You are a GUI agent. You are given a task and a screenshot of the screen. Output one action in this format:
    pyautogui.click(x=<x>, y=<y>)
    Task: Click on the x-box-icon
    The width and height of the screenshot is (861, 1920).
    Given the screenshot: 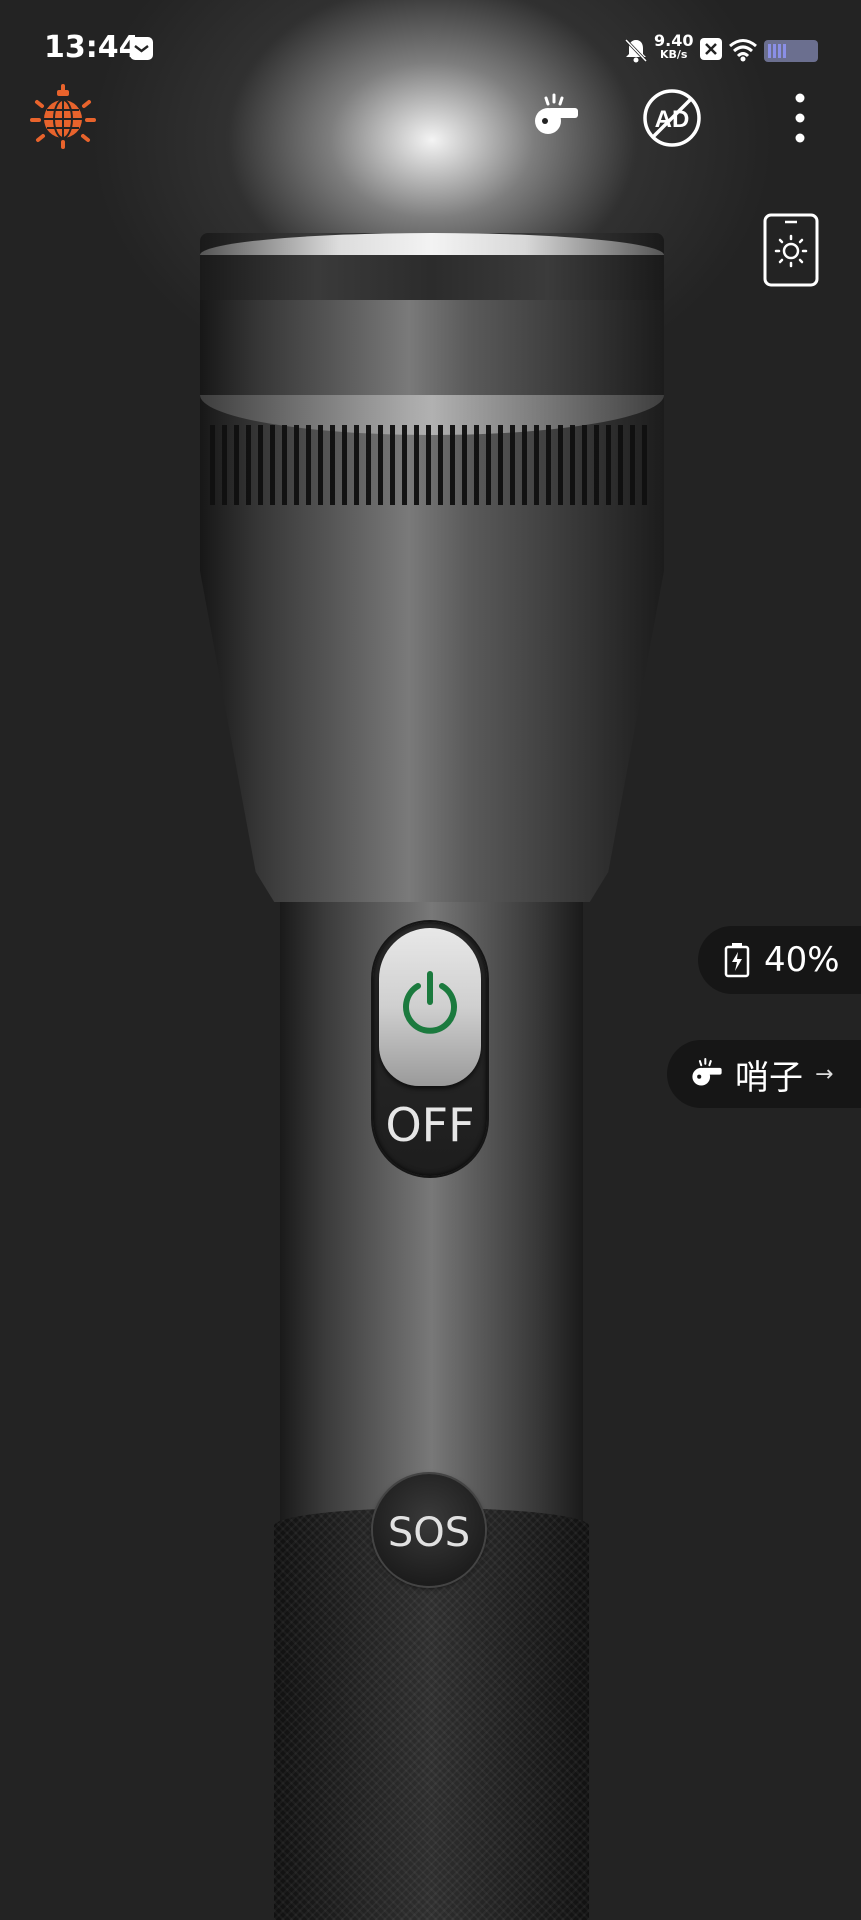 What is the action you would take?
    pyautogui.click(x=711, y=49)
    